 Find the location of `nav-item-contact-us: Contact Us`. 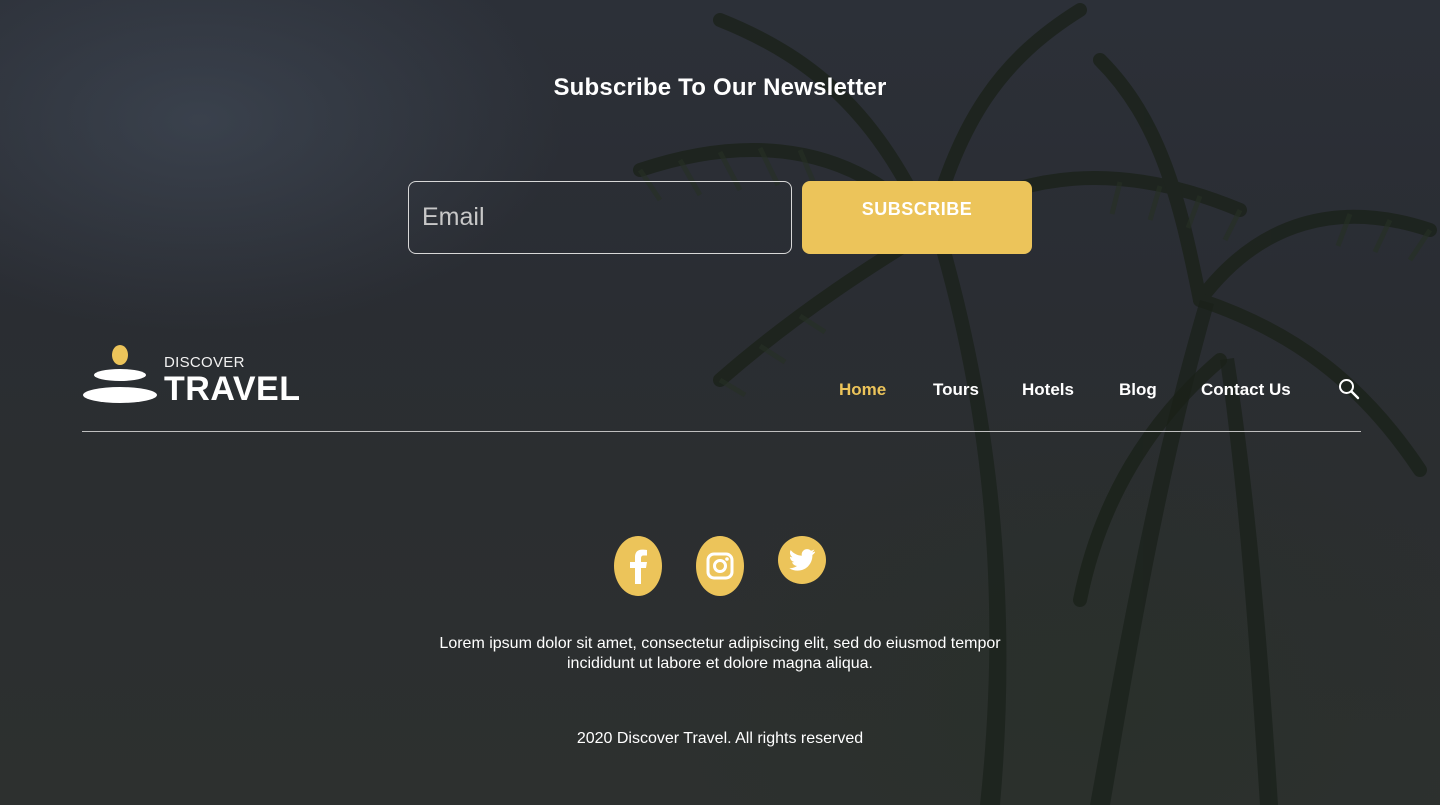

nav-item-contact-us: Contact Us is located at coordinates (1246, 390).